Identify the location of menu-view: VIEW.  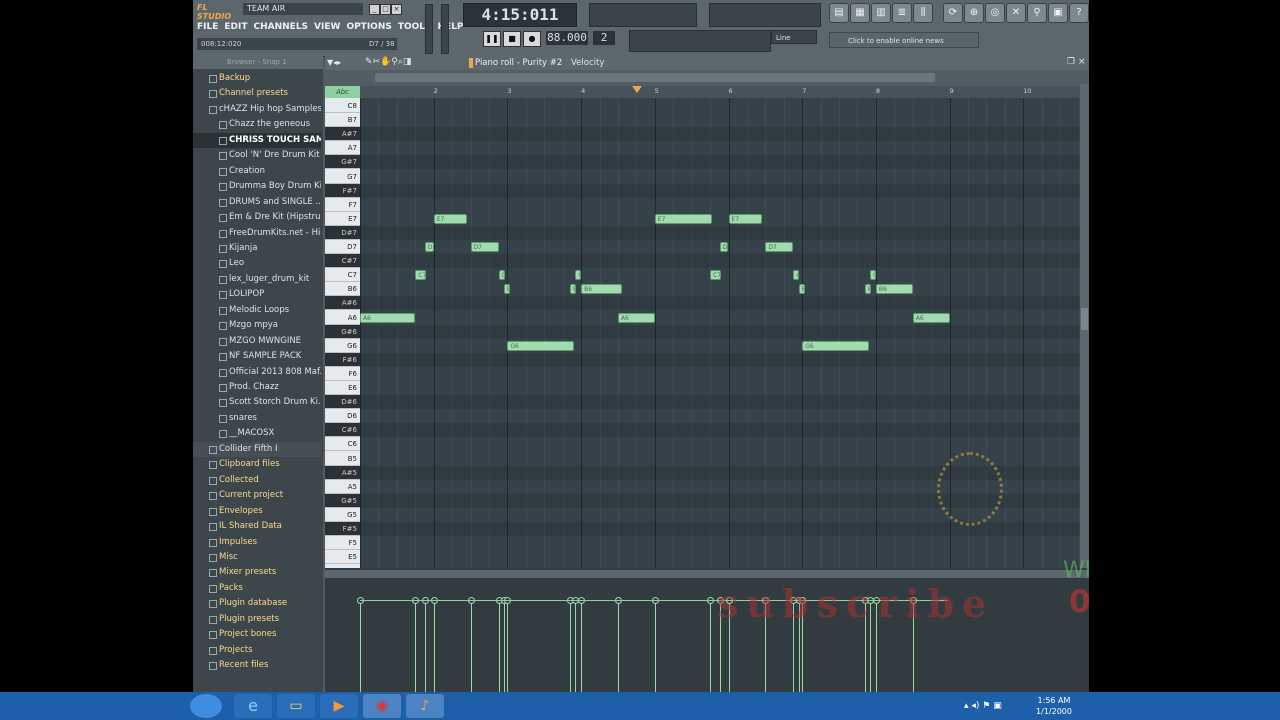
(327, 27).